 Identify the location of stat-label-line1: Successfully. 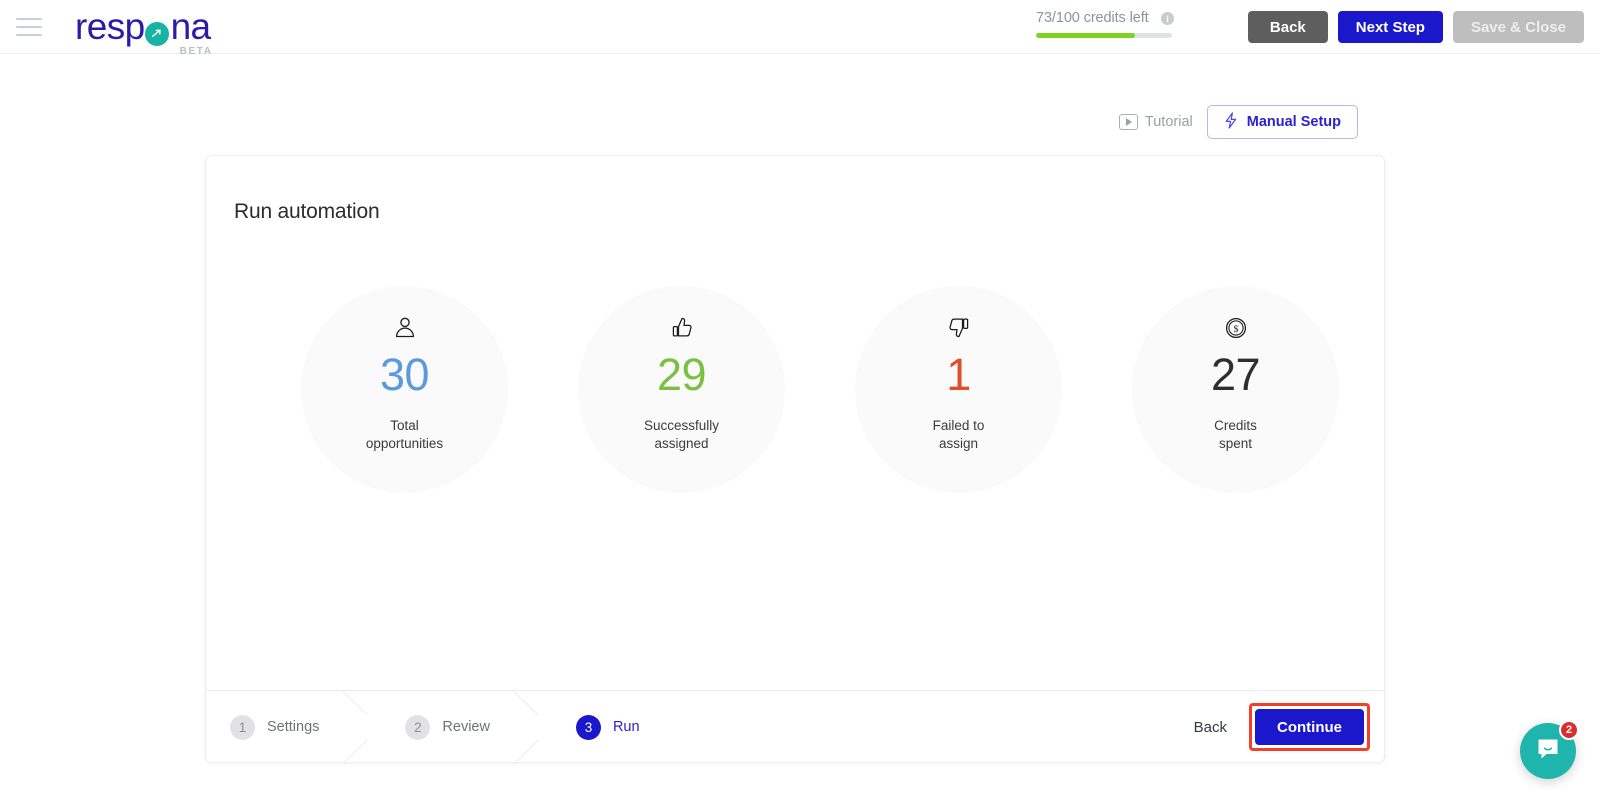
(681, 425).